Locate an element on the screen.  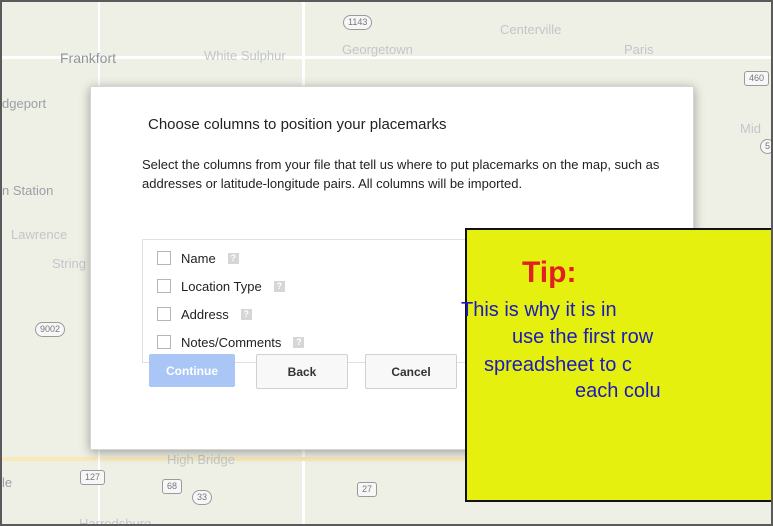
route-shield: 460 is located at coordinates (757, 78).